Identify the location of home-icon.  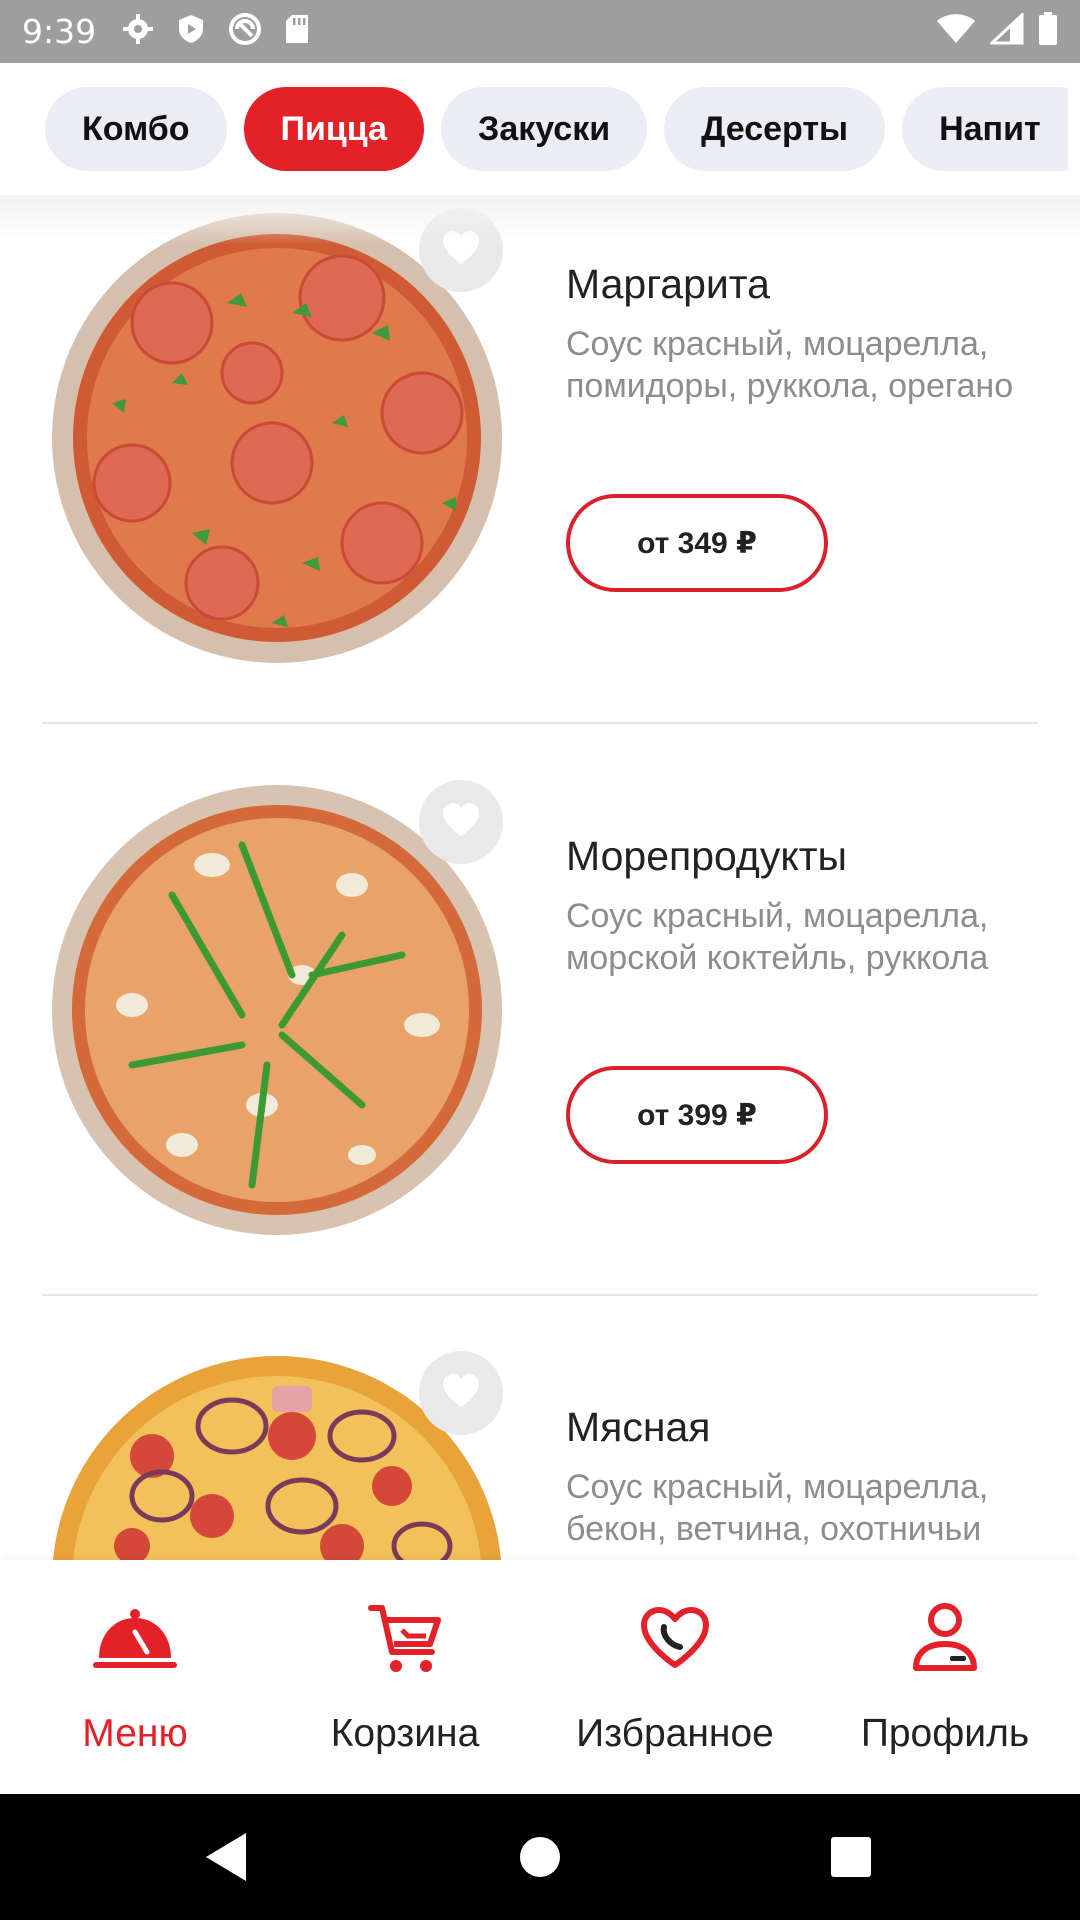
(540, 1857).